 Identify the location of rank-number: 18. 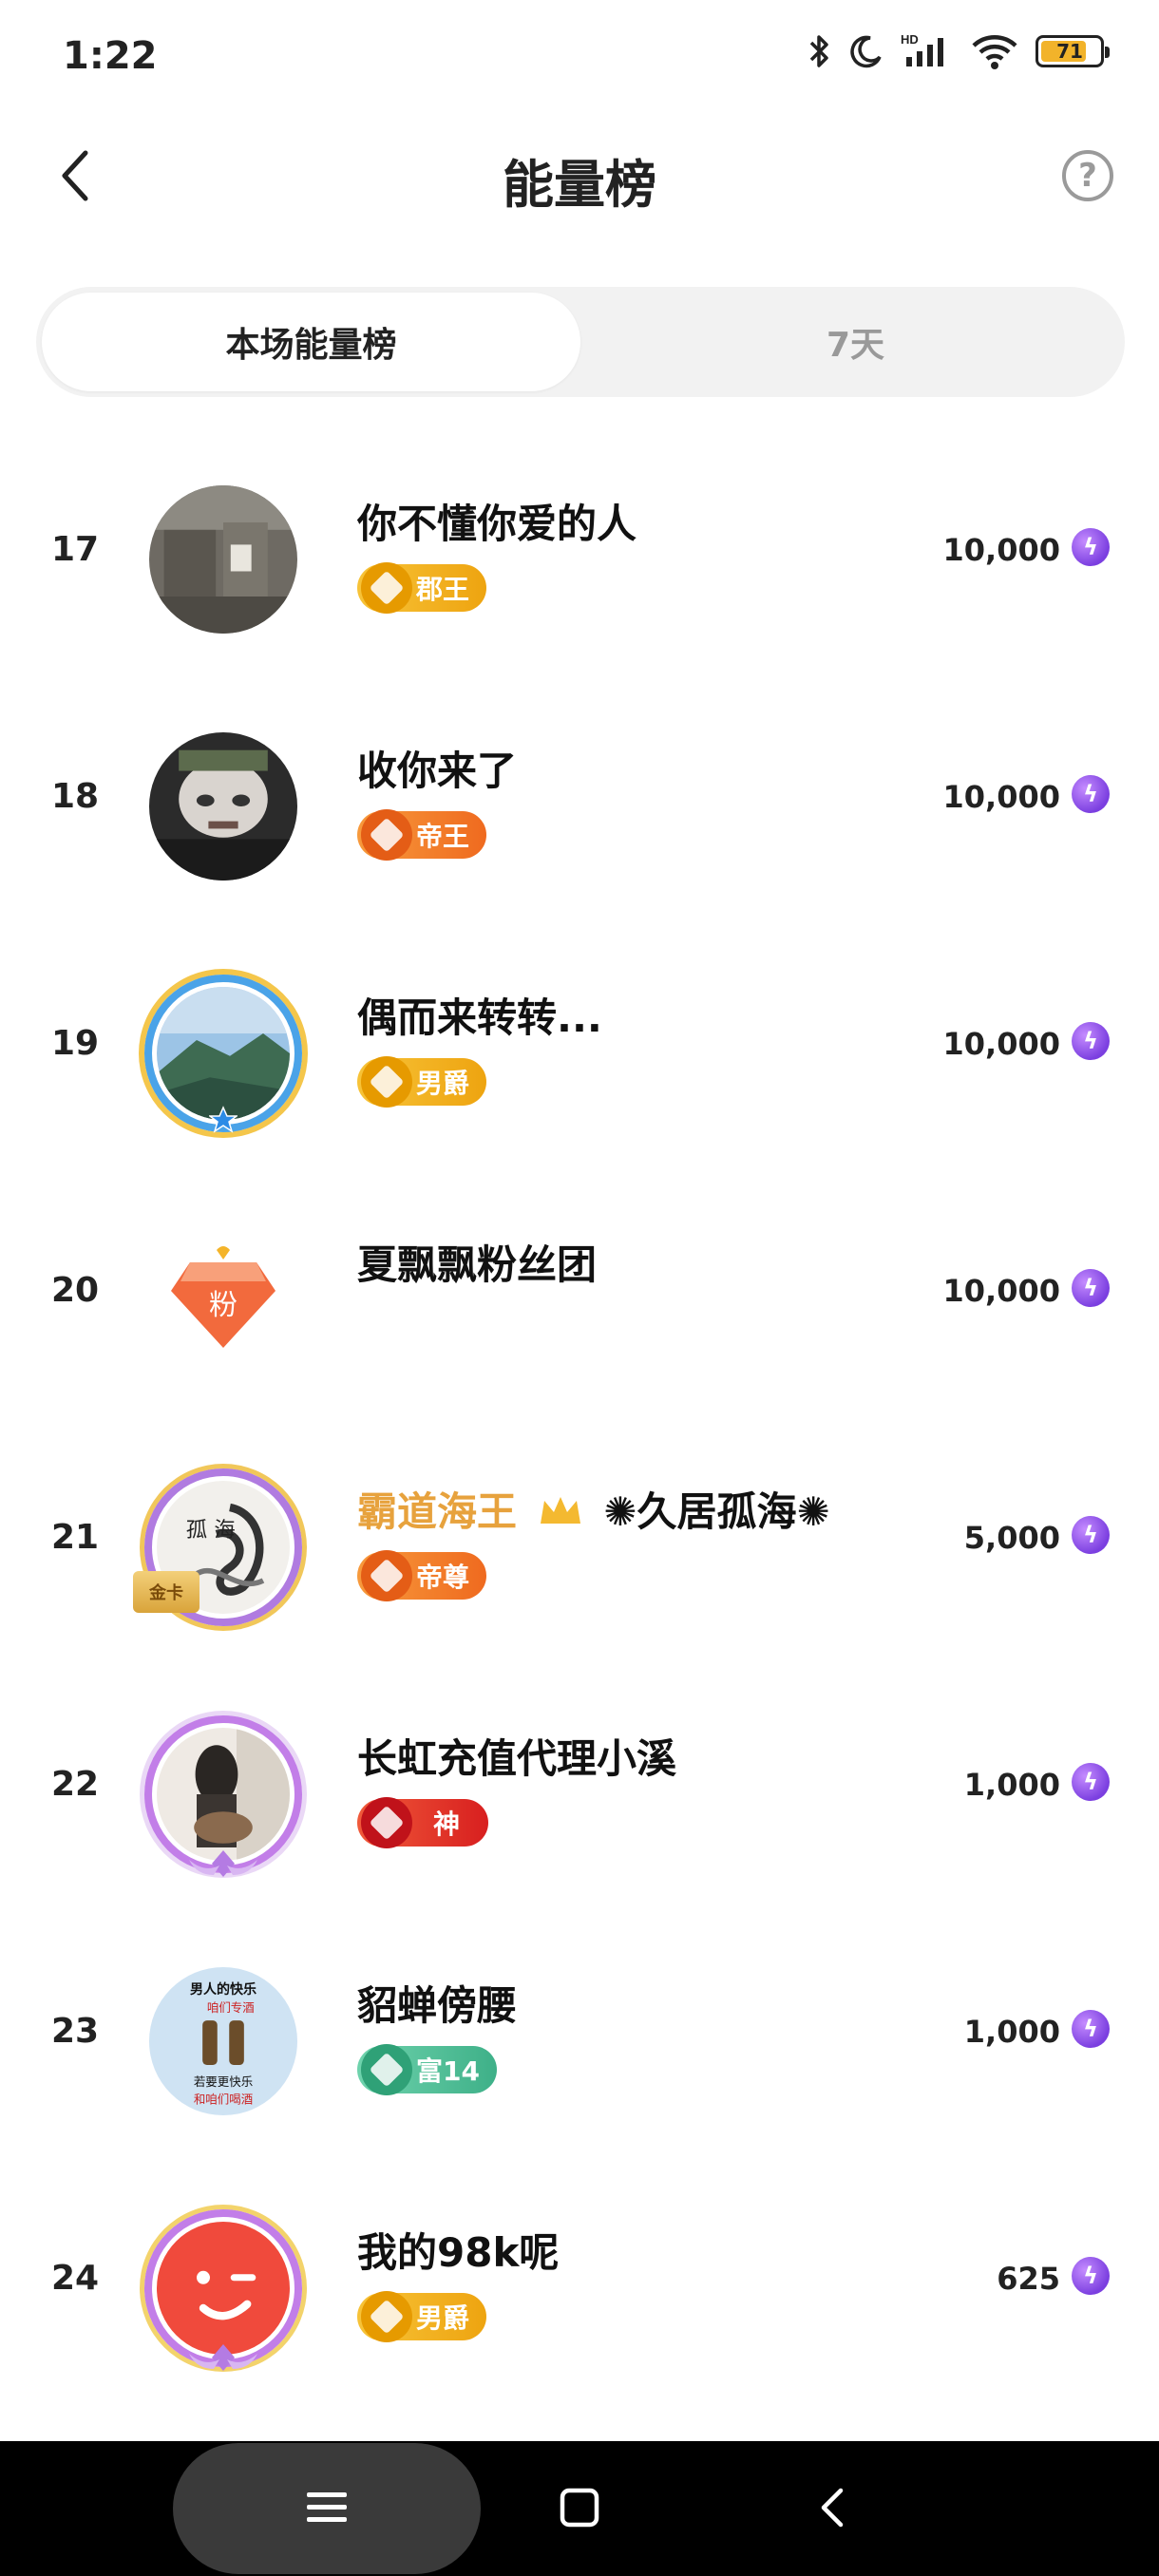
(75, 796).